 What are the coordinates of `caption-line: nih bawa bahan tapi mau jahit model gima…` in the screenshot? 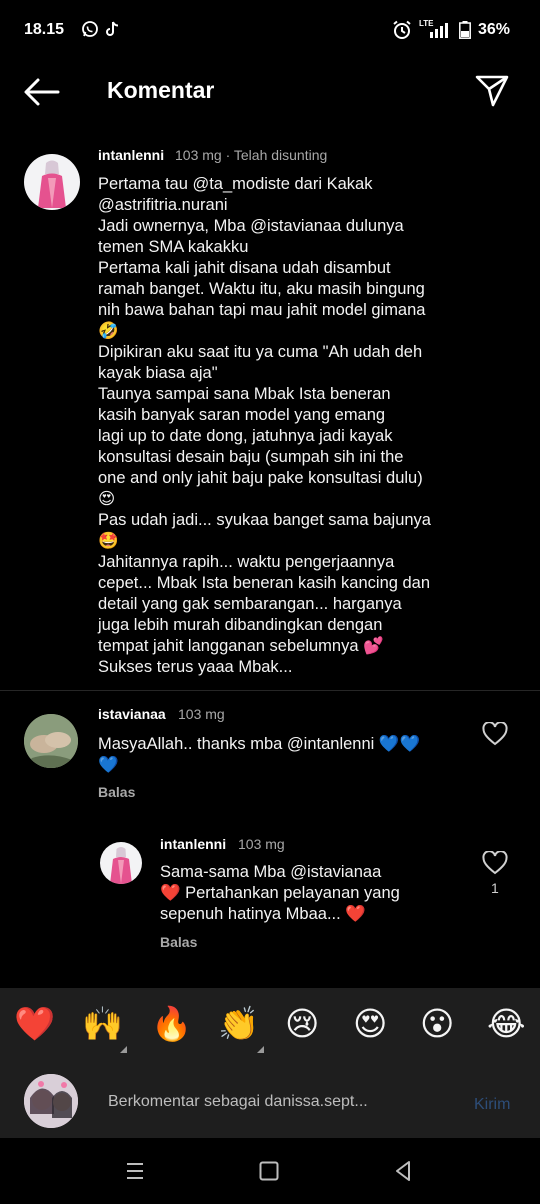 It's located at (262, 310).